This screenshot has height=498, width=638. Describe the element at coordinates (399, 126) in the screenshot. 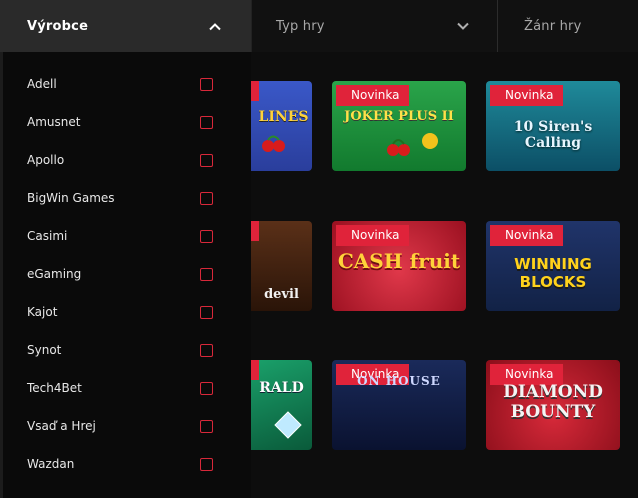

I see `game-tile: Novinka JOKER PLUS II` at that location.